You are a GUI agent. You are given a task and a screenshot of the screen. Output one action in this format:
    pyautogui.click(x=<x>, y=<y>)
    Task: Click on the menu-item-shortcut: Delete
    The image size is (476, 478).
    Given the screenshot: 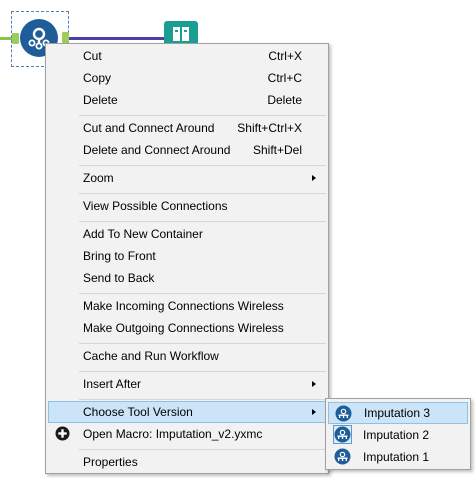 What is the action you would take?
    pyautogui.click(x=284, y=100)
    